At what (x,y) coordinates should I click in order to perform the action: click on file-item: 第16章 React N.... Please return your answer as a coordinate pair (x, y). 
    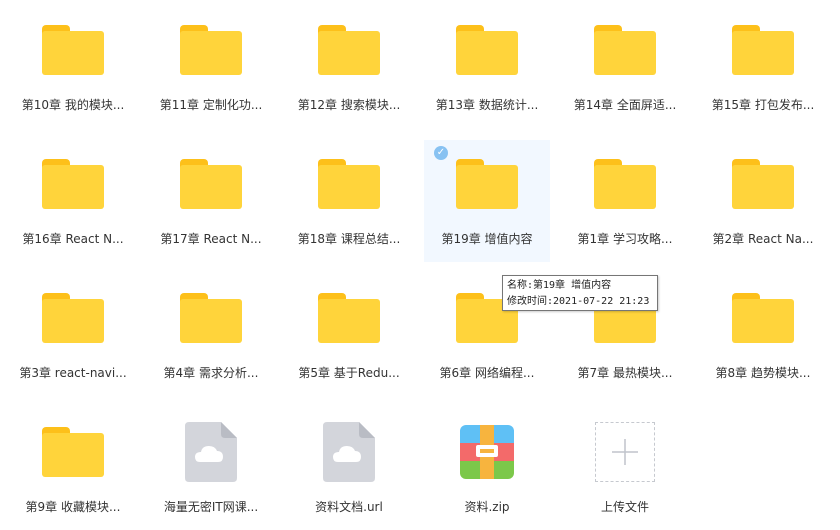
    Looking at the image, I should click on (73, 201).